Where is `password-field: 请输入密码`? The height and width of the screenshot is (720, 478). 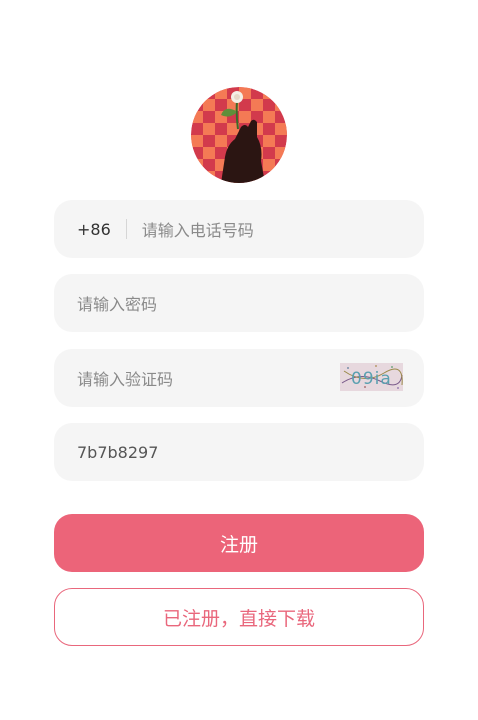
password-field: 请输入密码 is located at coordinates (239, 303).